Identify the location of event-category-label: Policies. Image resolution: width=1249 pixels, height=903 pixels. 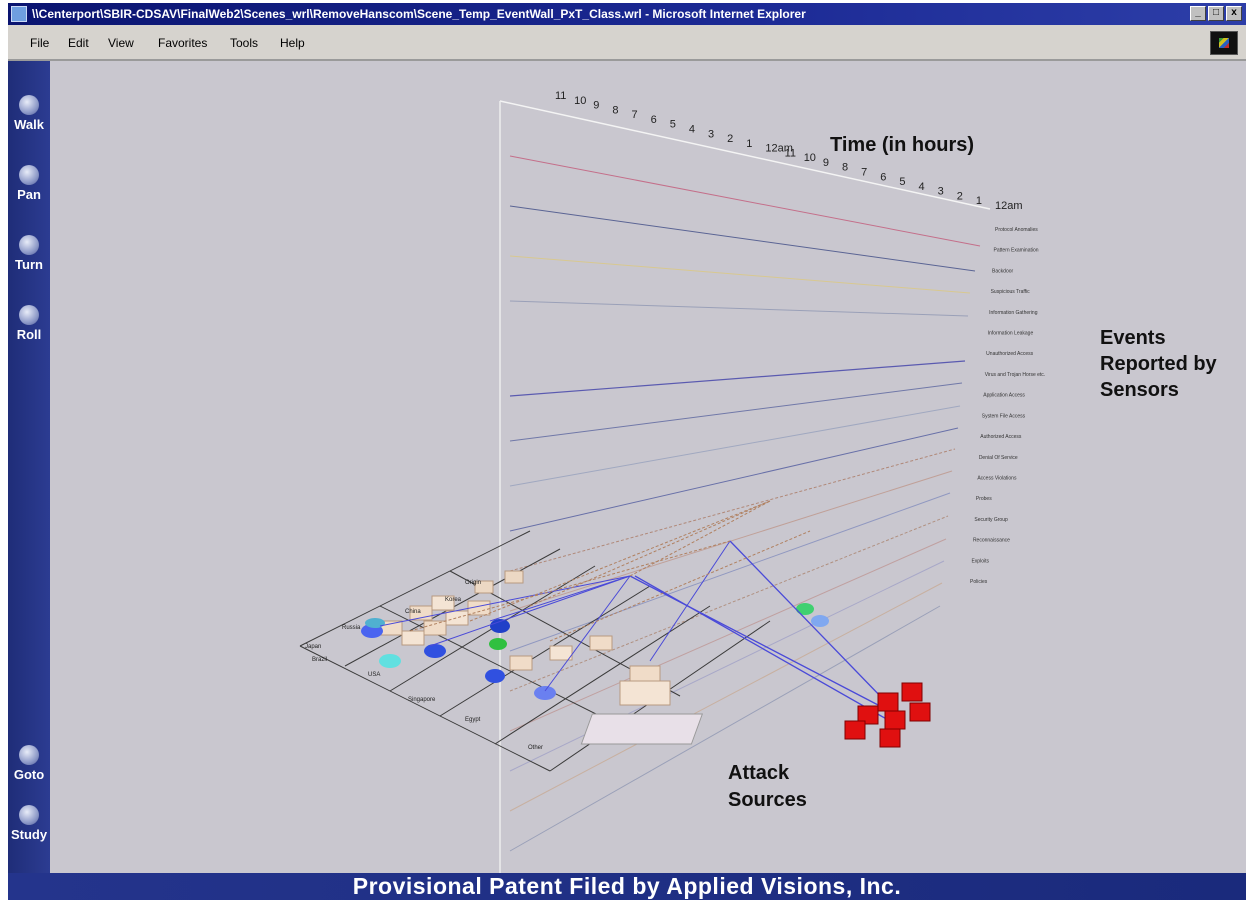
(979, 582).